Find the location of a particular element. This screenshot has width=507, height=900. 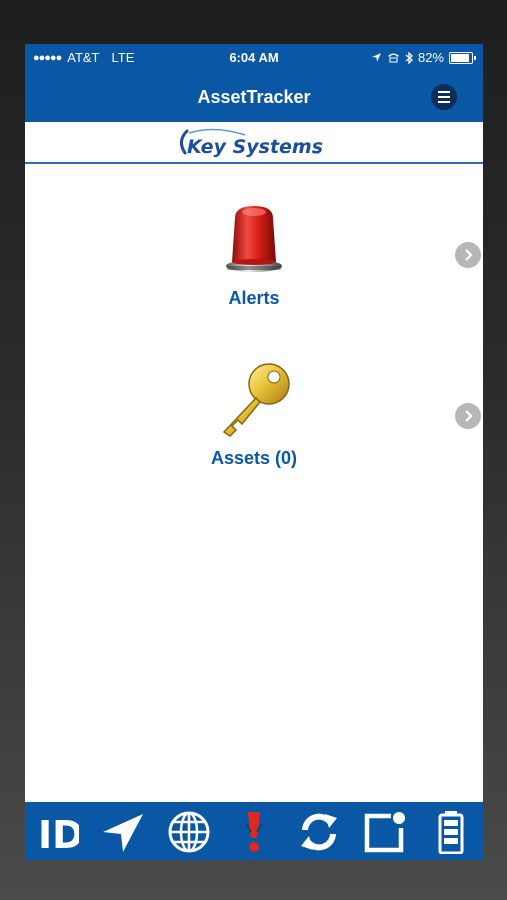

menu-item-assets: Assets (0) is located at coordinates (254, 420).